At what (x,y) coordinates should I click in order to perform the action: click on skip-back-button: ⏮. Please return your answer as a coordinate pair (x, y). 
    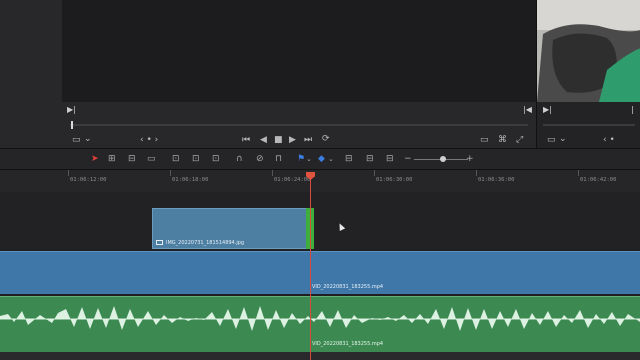
    Looking at the image, I should click on (246, 140).